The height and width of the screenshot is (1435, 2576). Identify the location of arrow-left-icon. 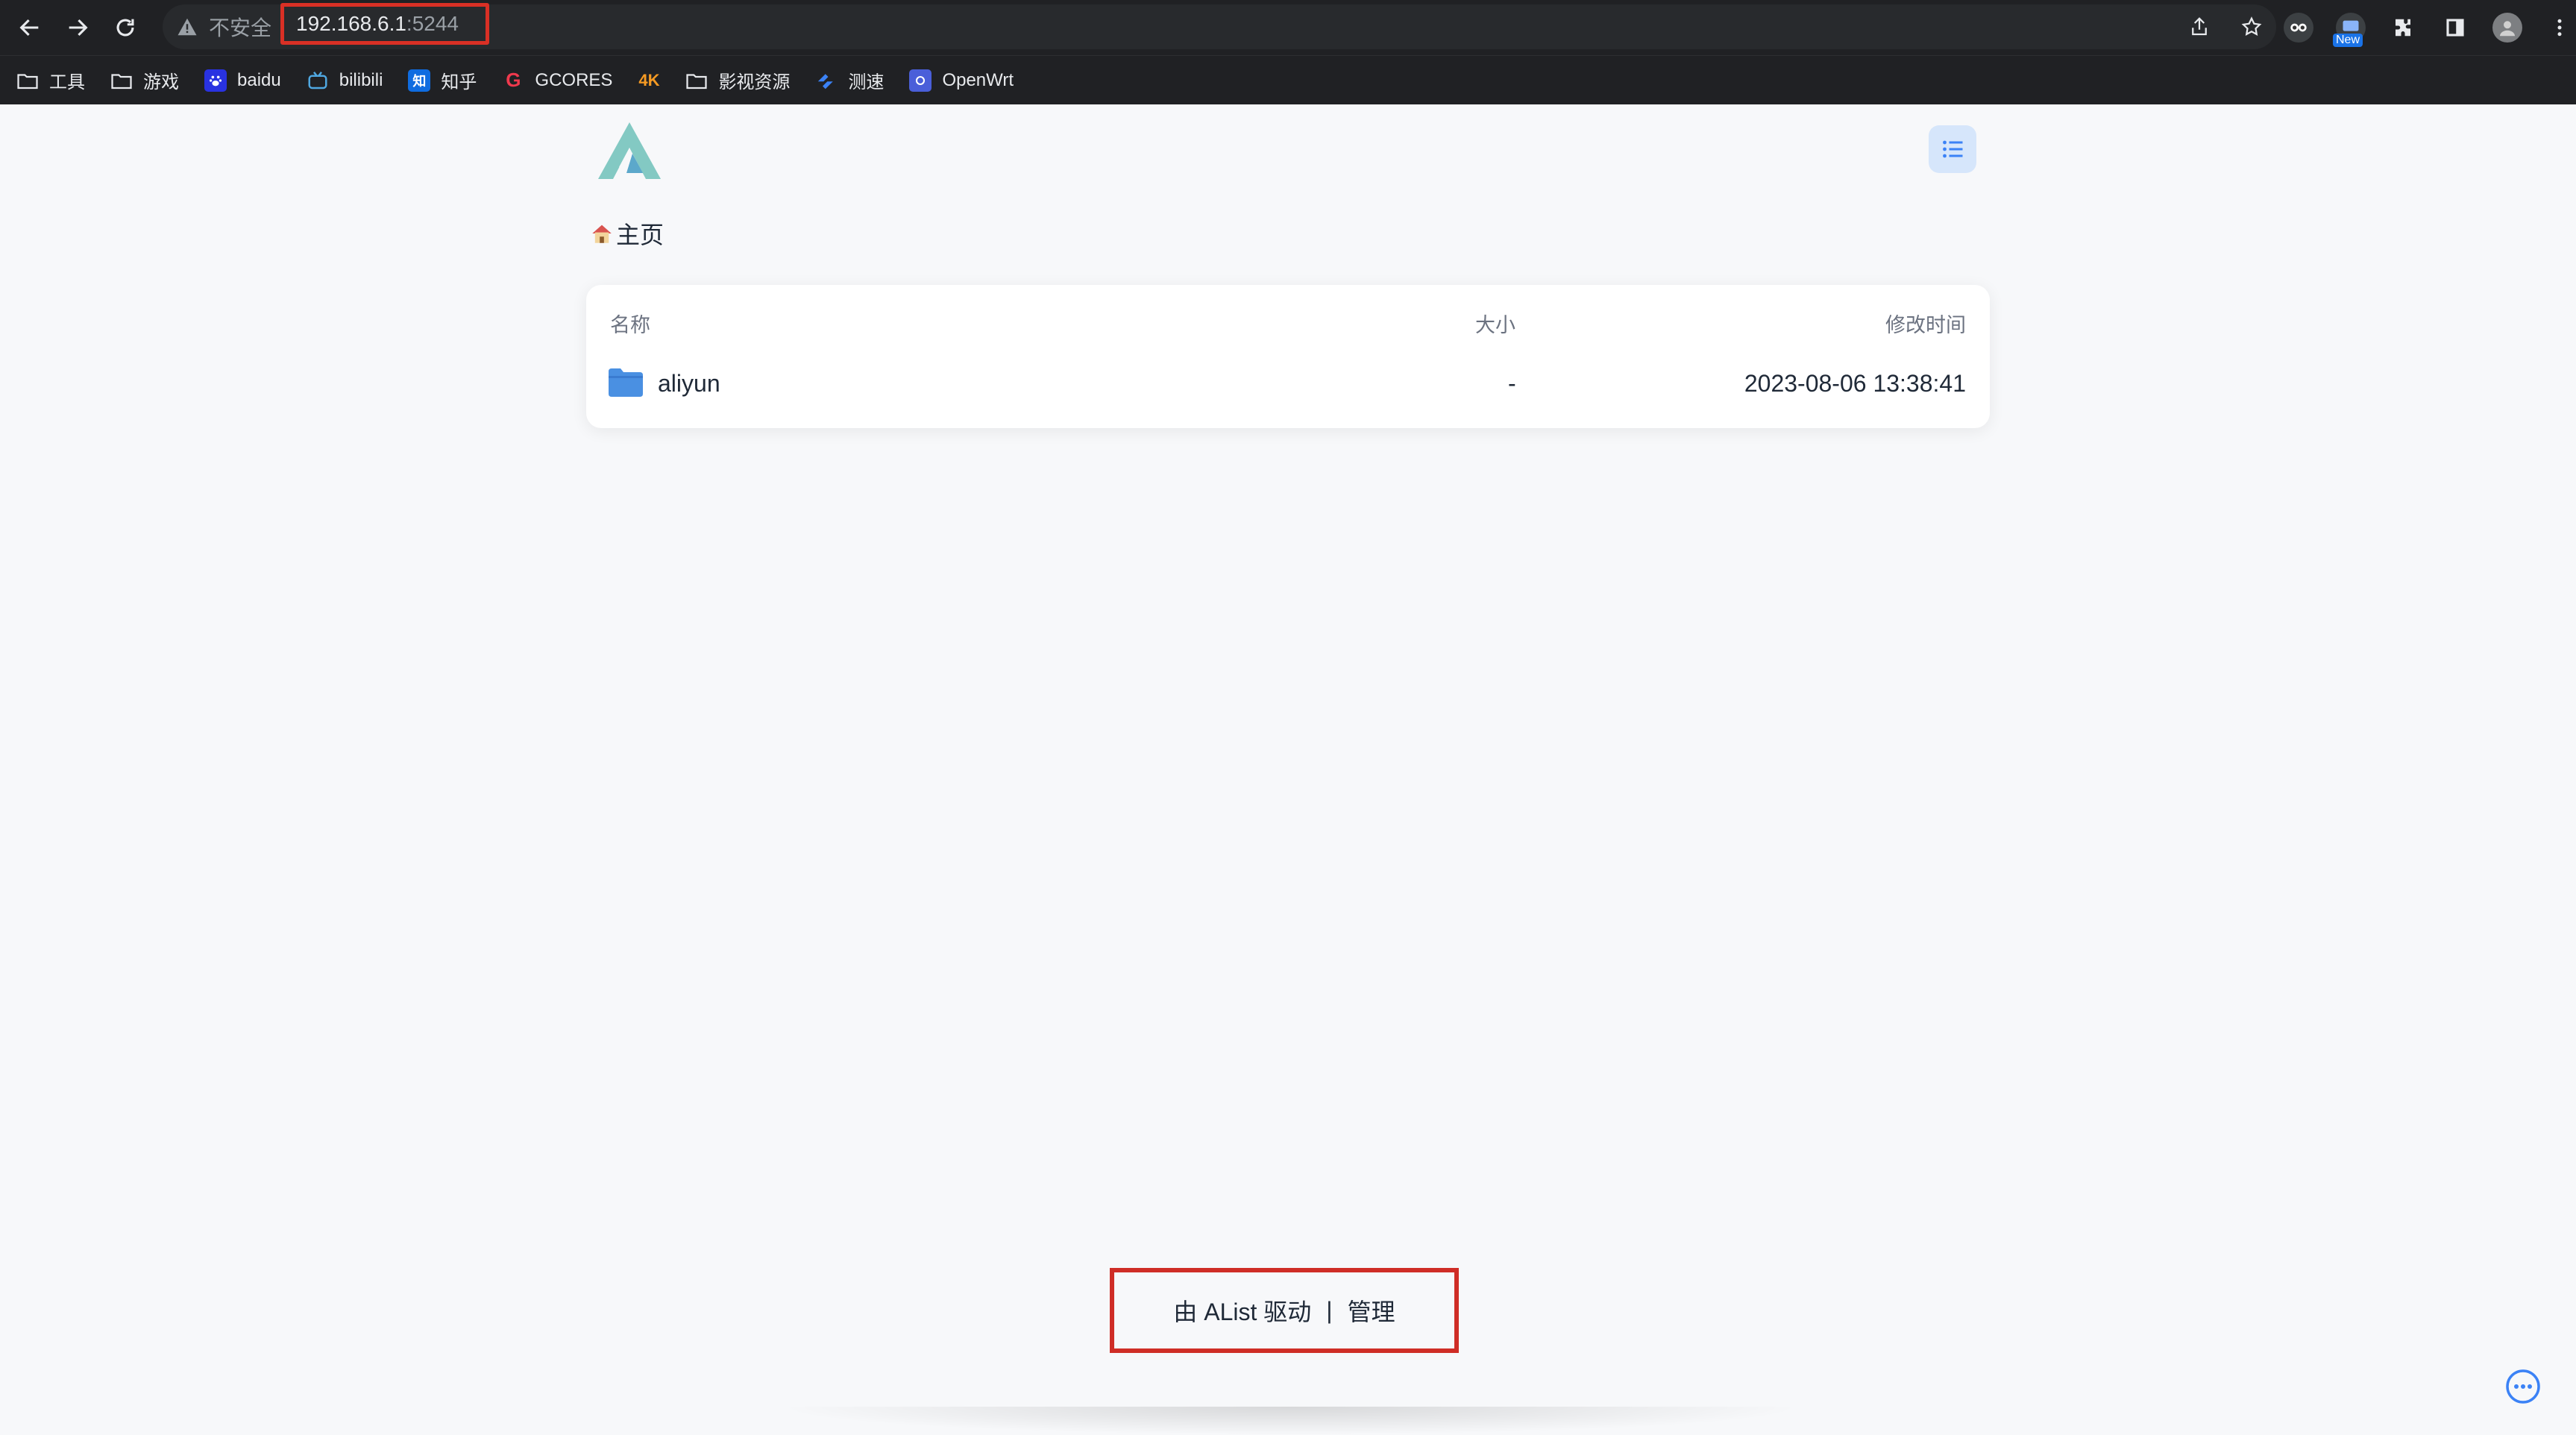
(29, 28).